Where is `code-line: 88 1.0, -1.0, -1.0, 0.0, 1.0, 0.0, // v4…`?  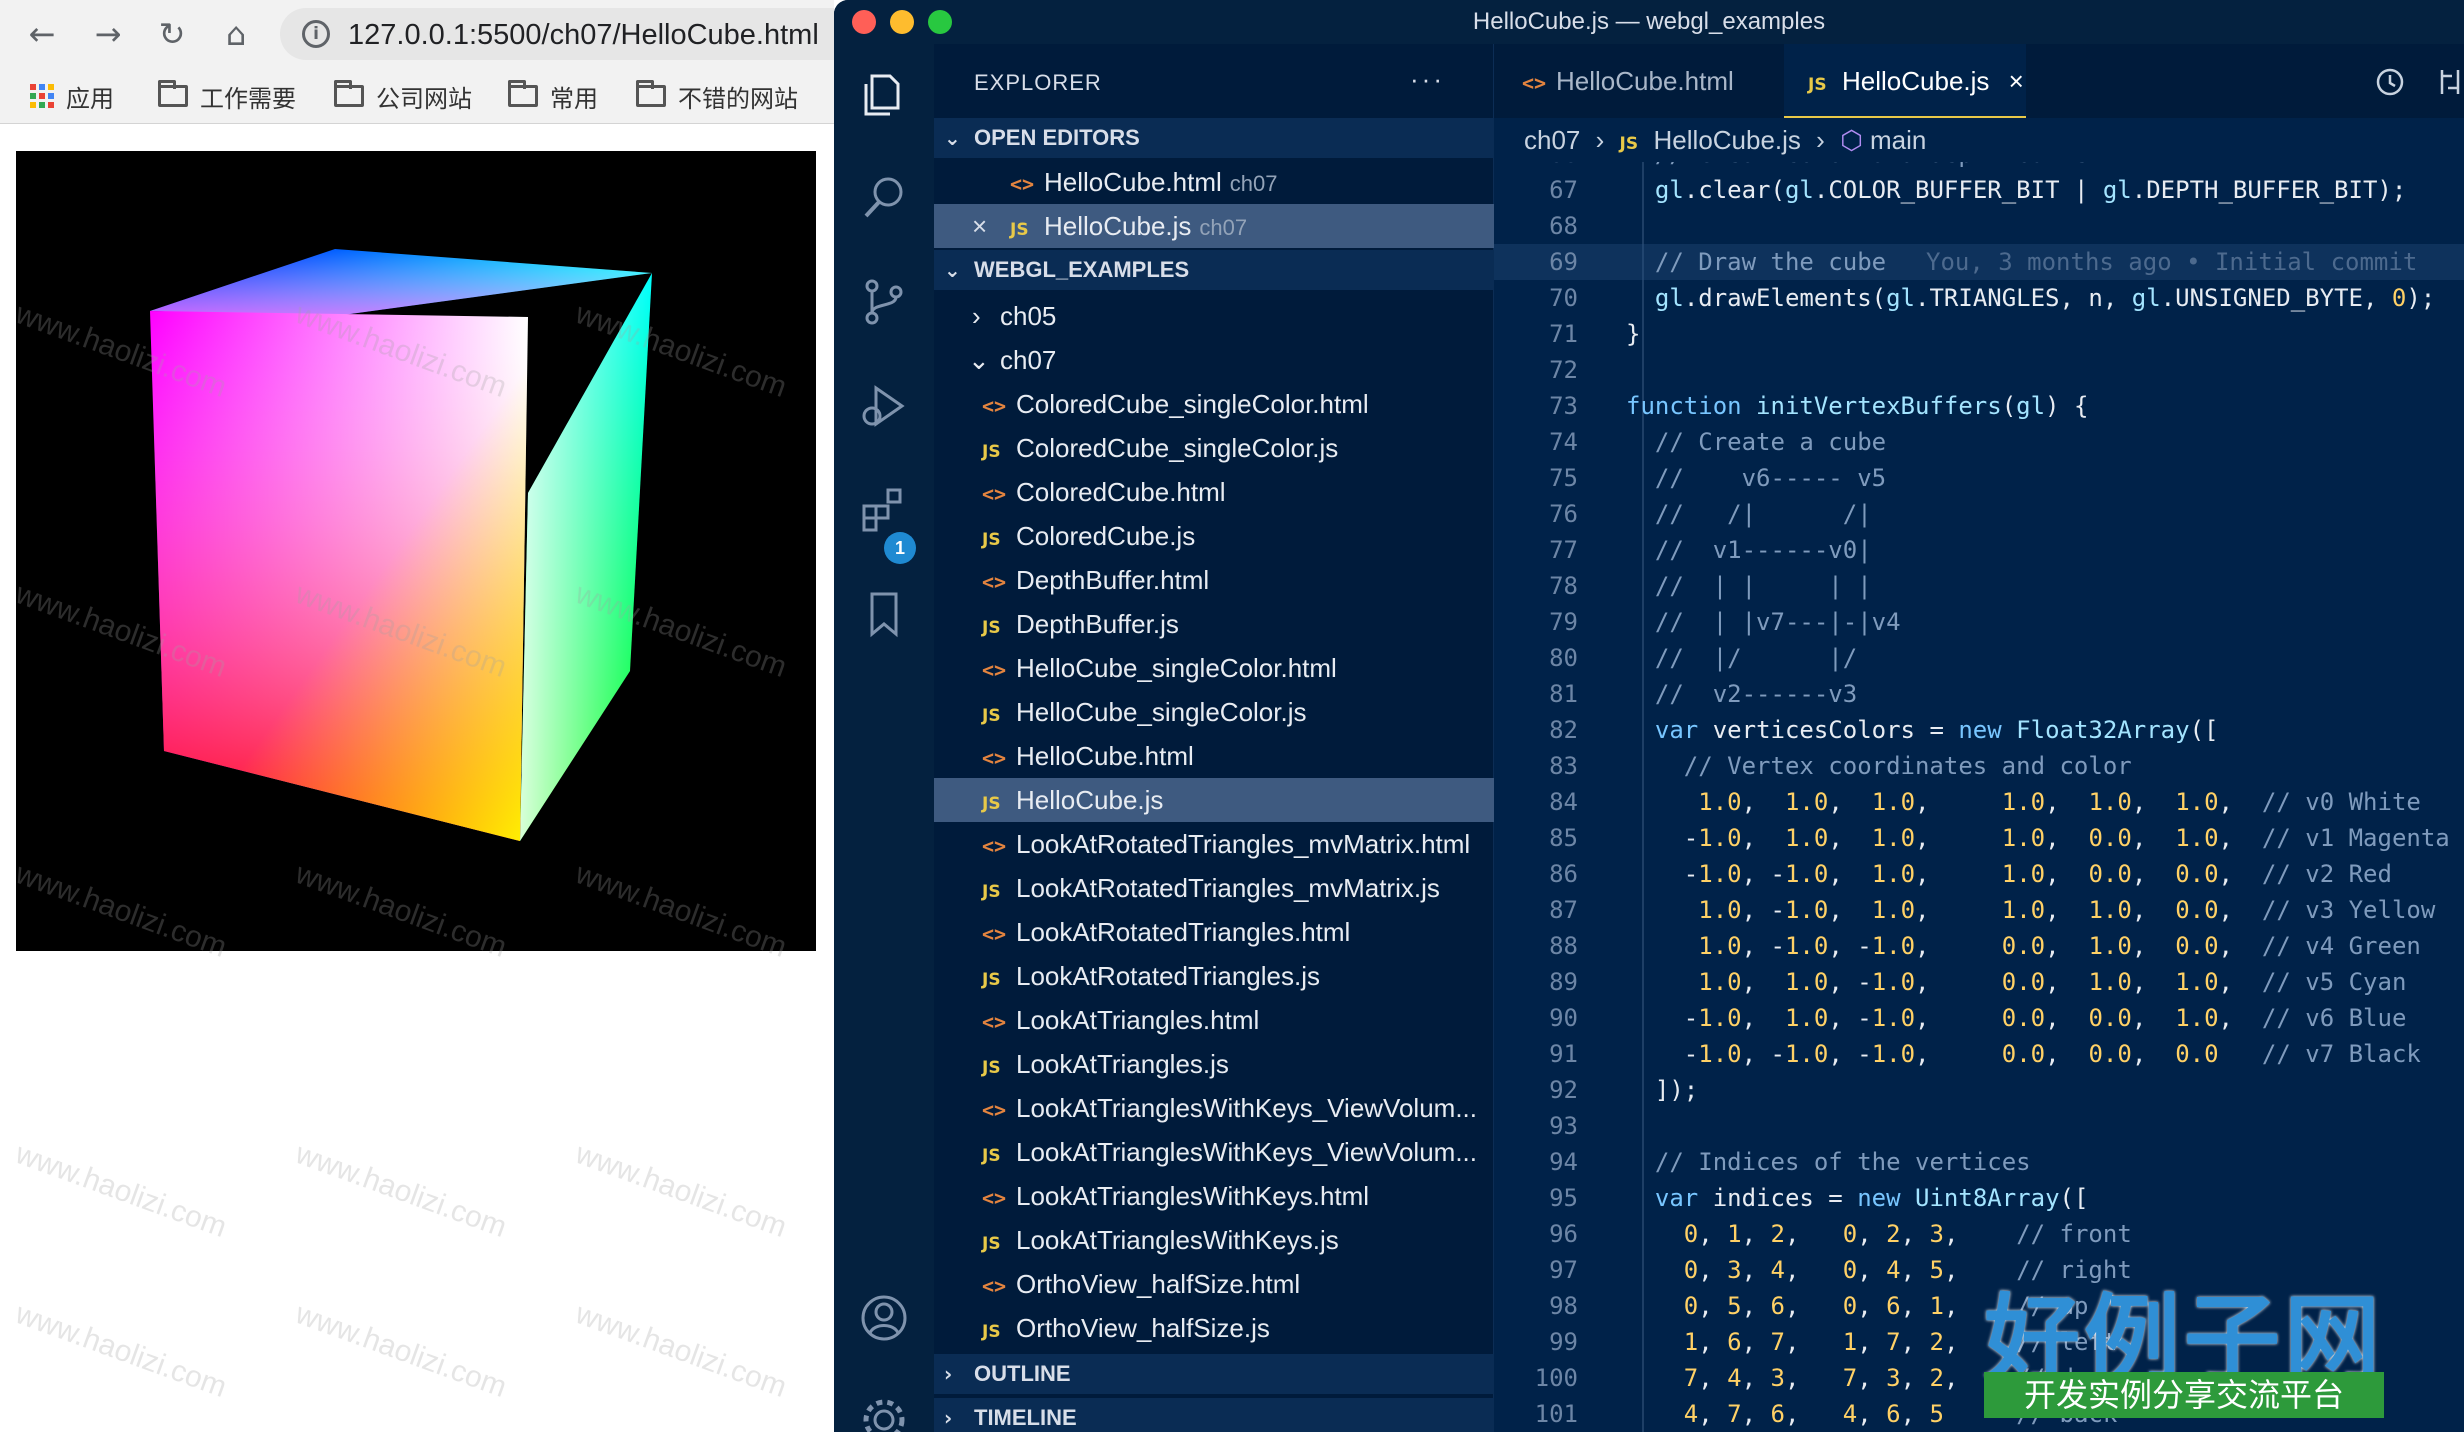
code-line: 88 1.0, -1.0, -1.0, 0.0, 1.0, 0.0, // v4… is located at coordinates (1979, 946).